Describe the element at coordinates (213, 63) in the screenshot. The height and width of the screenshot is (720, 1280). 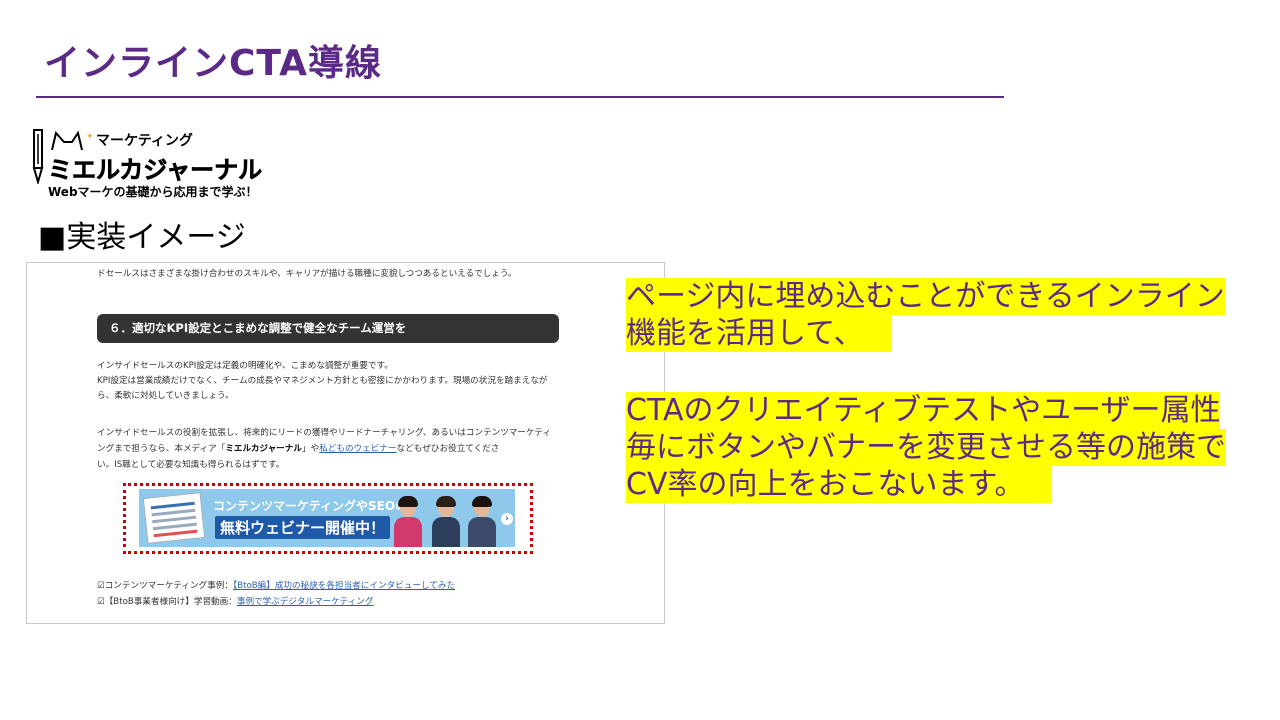
I see `slide-title: インラインCTA導線` at that location.